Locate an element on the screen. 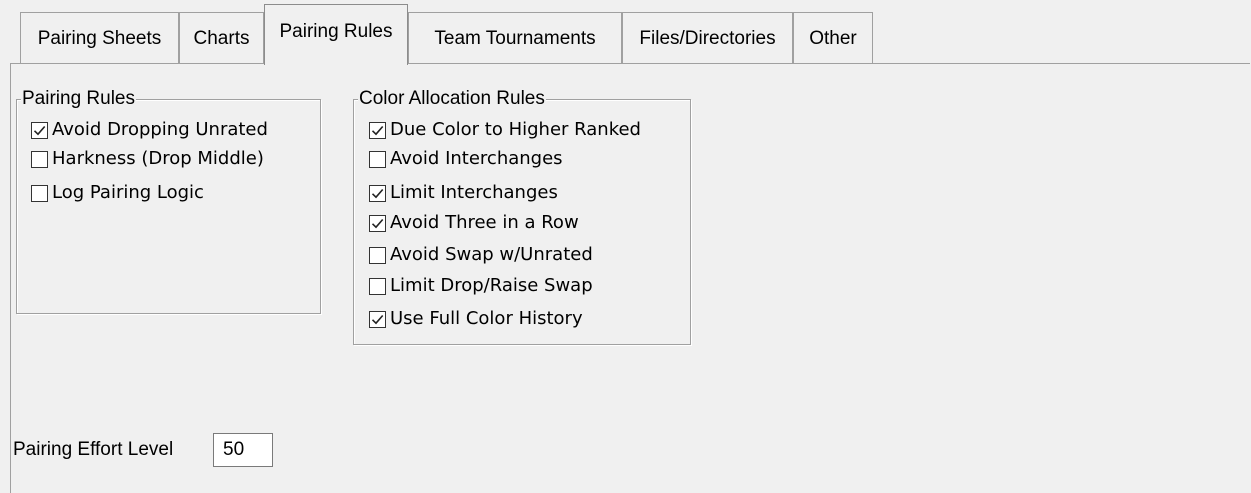 This screenshot has height=493, width=1251. tab-charts: Charts is located at coordinates (221, 38).